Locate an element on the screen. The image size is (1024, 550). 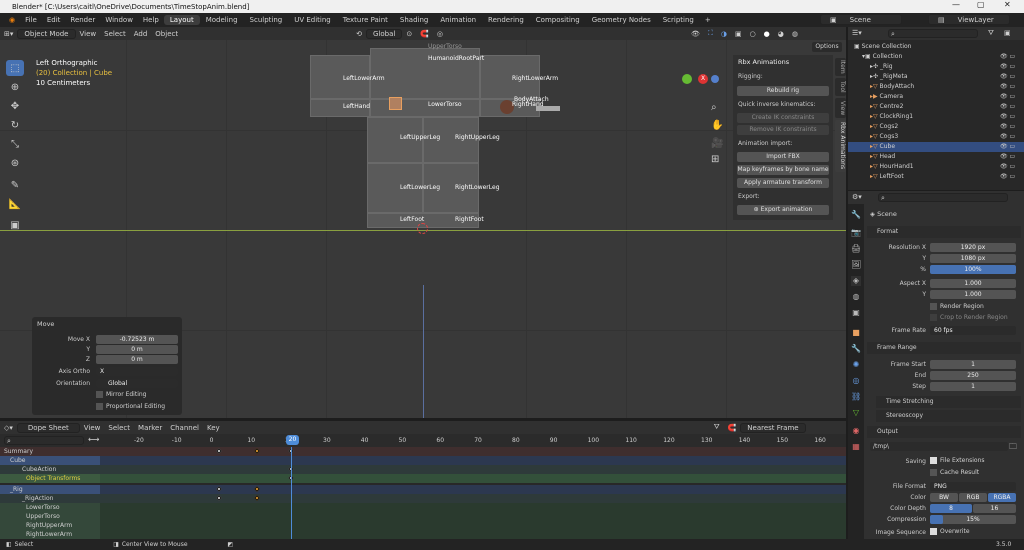
blender-logo-icon: ◉ is located at coordinates (12, 20).